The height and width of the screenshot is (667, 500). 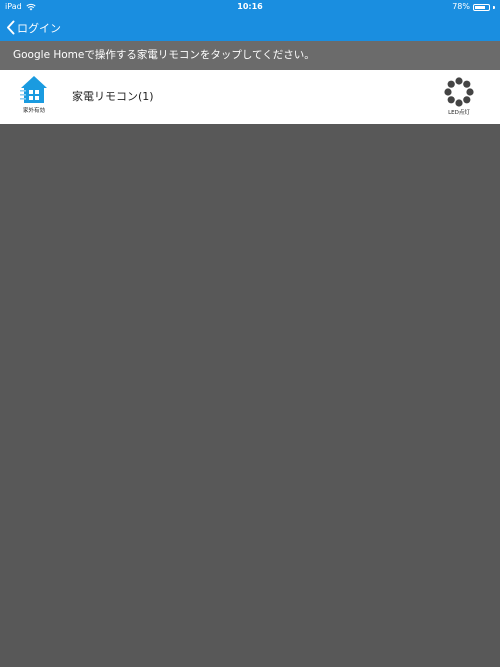 What do you see at coordinates (33, 89) in the screenshot?
I see `house-icon` at bounding box center [33, 89].